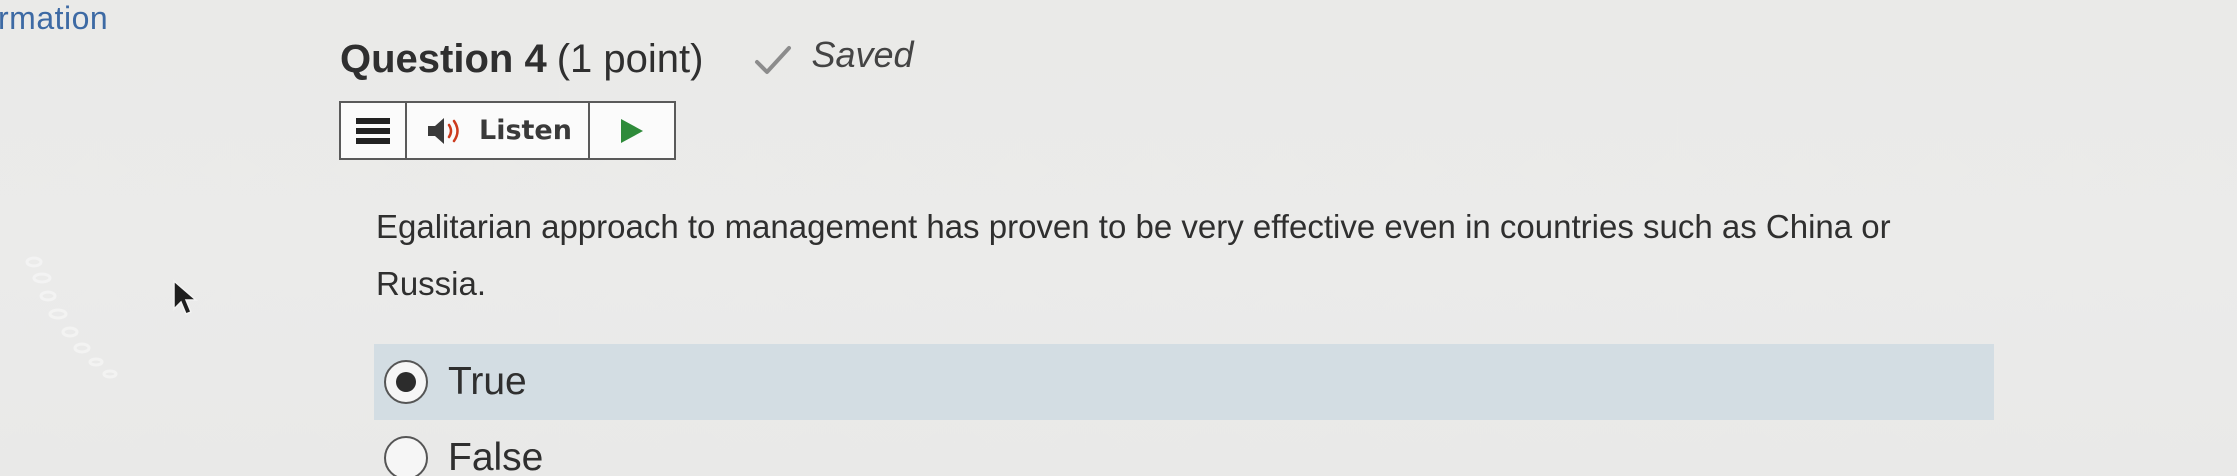 This screenshot has width=2237, height=476. Describe the element at coordinates (443, 59) in the screenshot. I see `question-title: Question 4` at that location.